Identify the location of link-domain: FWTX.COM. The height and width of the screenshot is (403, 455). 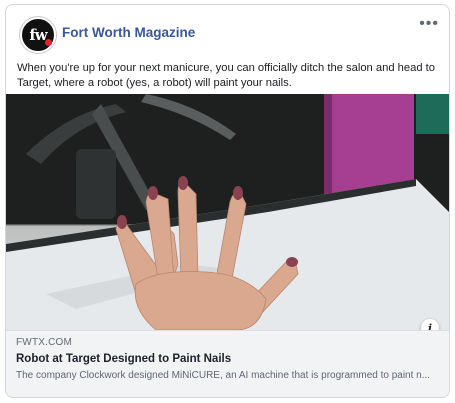
(44, 342).